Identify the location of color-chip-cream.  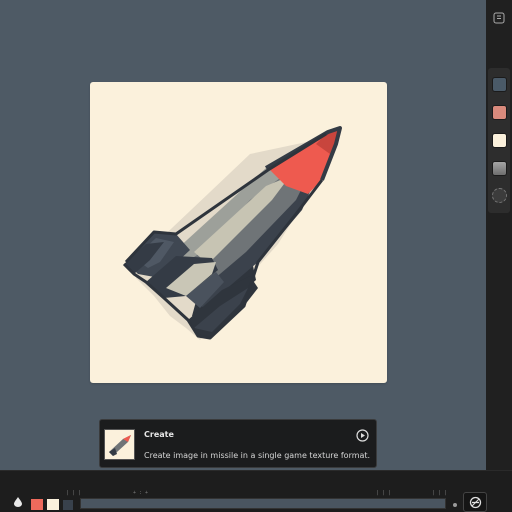
(53, 504).